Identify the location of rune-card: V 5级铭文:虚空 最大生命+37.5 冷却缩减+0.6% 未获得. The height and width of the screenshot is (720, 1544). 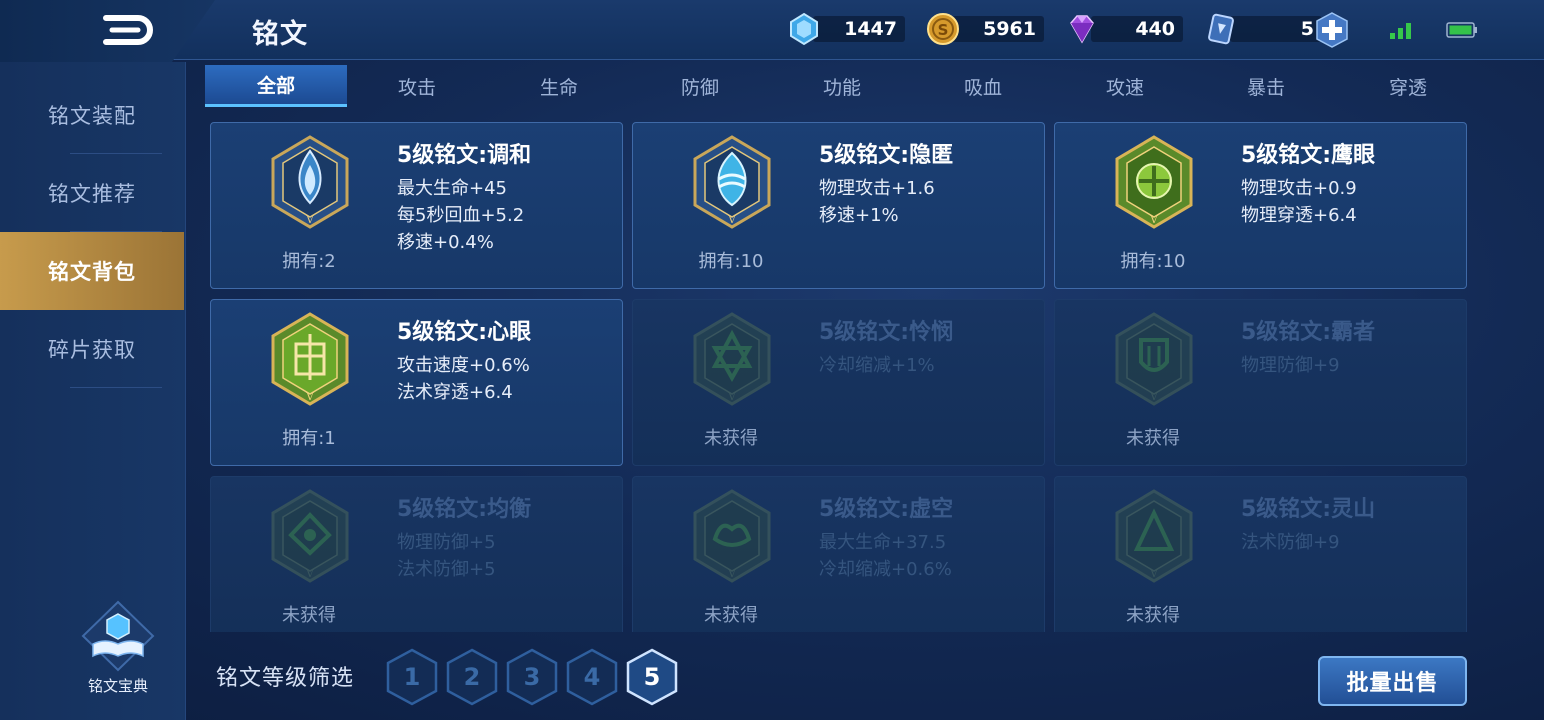
(838, 554).